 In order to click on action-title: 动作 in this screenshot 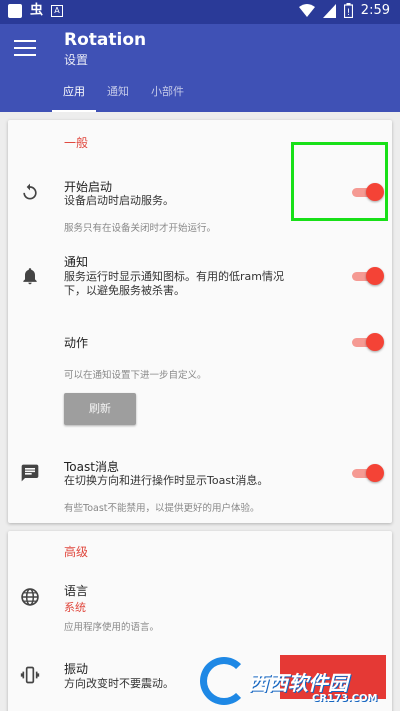, I will do `click(76, 343)`.